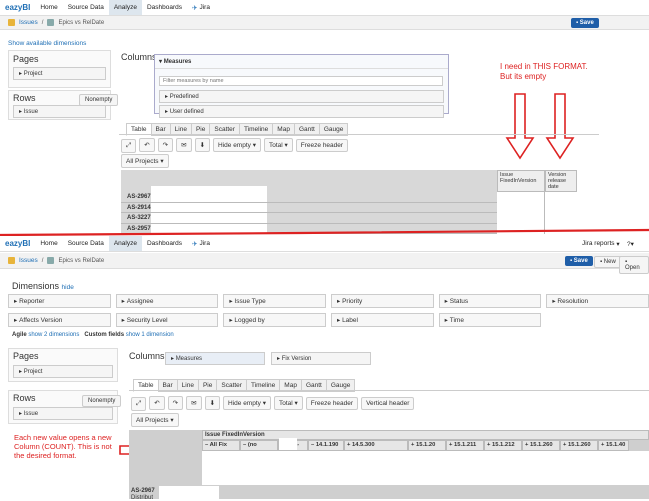  Describe the element at coordinates (237, 145) in the screenshot. I see `hide-empty-dropdown: Hide empty ▾` at that location.